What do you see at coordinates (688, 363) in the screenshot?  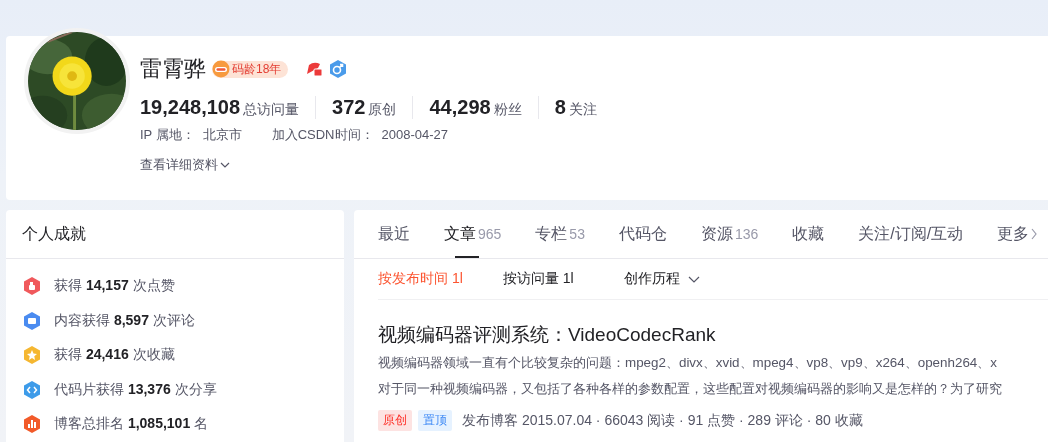 I see `article-excerpt: 视频编码器领域一直有个比较复杂的问题：mpeg2、divx、xvid、mpeg4、vp8、vp9、x264、openh264、x` at bounding box center [688, 363].